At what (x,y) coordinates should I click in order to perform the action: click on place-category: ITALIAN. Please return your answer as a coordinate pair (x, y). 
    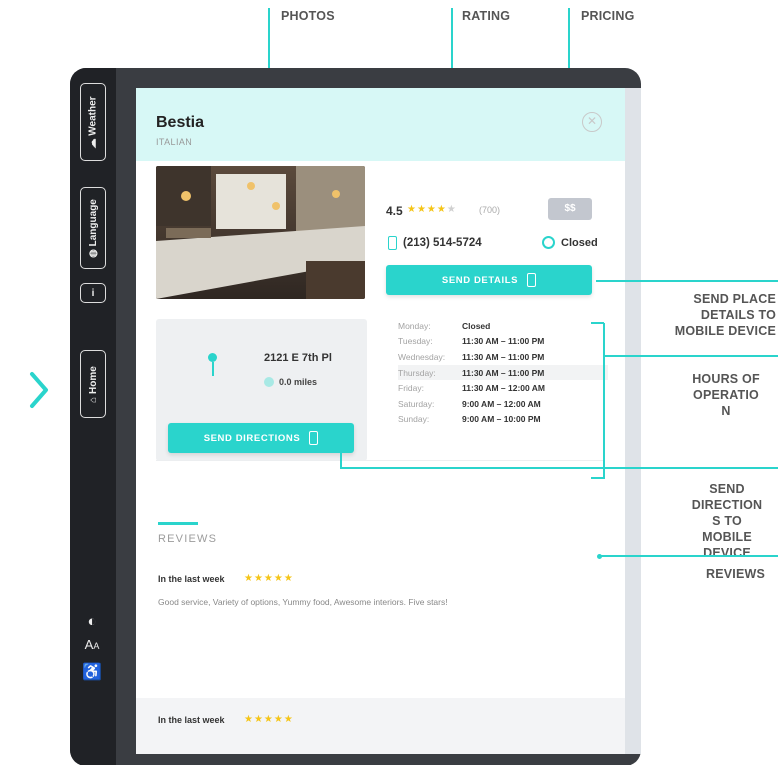
    Looking at the image, I should click on (174, 142).